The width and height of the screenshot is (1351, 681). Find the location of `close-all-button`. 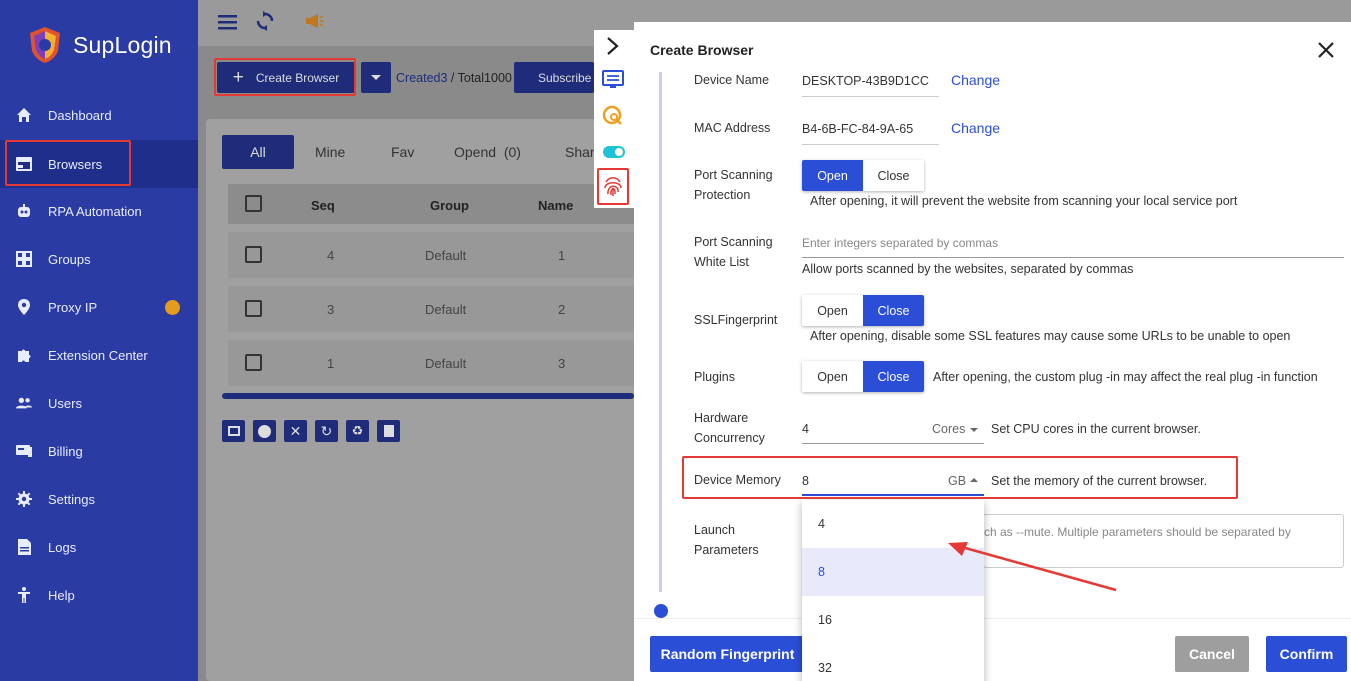

close-all-button is located at coordinates (264, 431).